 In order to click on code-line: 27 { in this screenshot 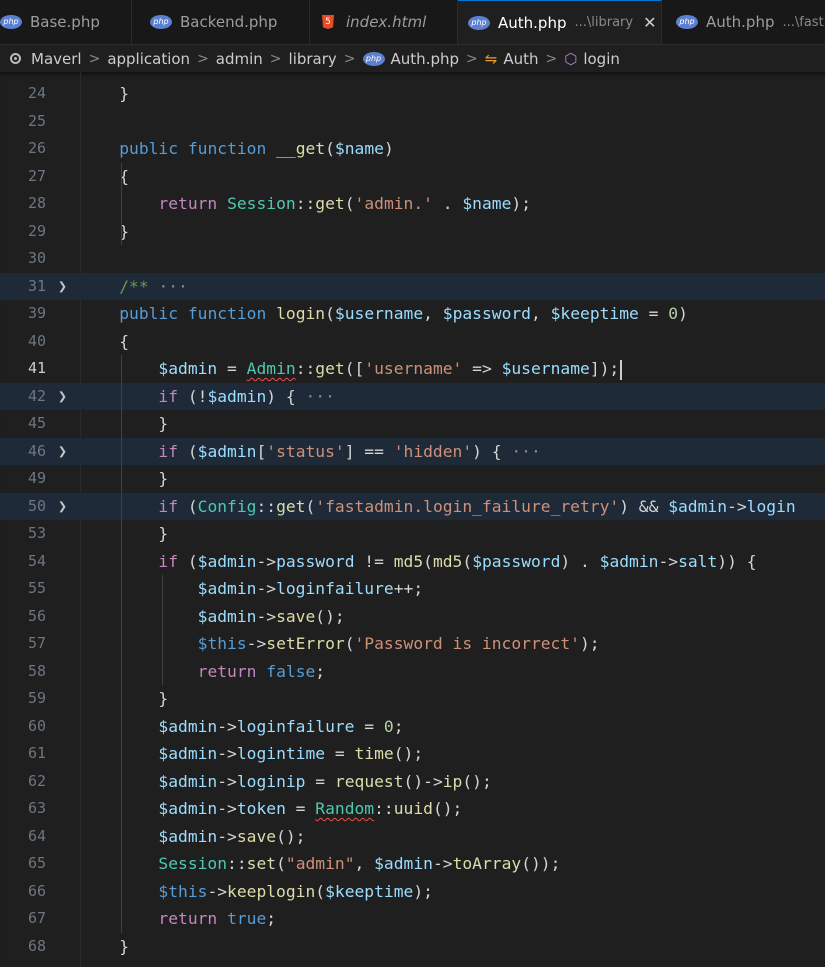, I will do `click(412, 177)`.